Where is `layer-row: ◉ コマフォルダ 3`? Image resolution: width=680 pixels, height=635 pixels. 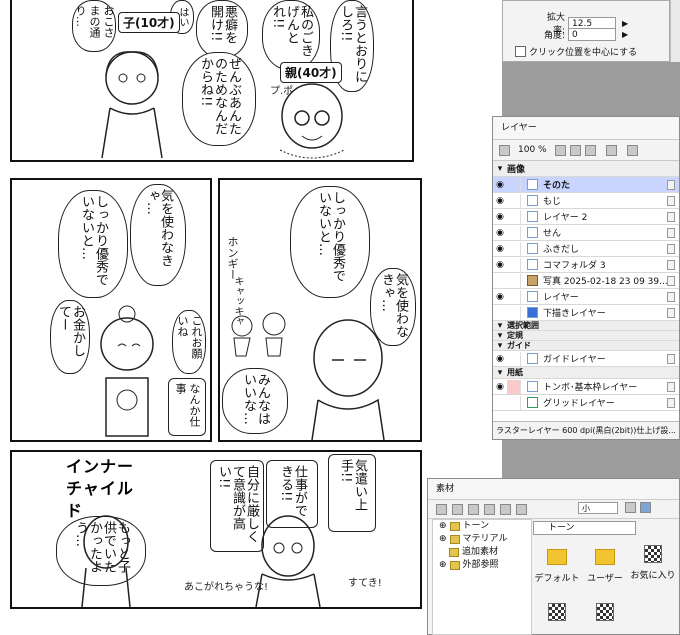 layer-row: ◉ コマフォルダ 3 is located at coordinates (586, 265).